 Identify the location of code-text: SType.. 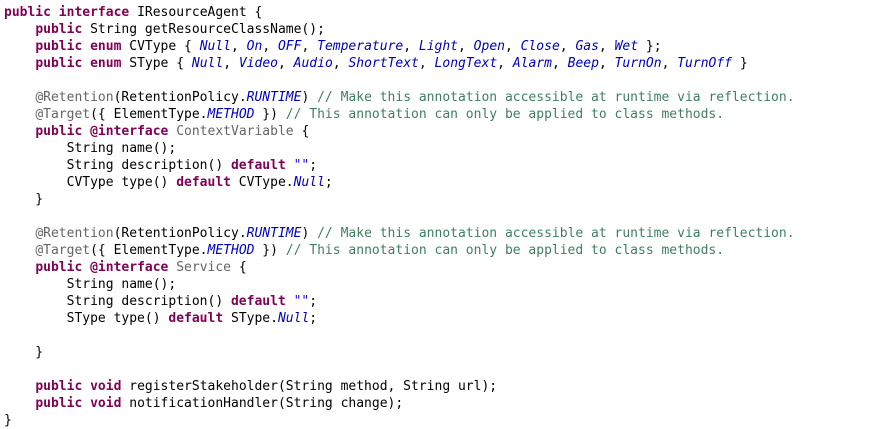
(250, 318).